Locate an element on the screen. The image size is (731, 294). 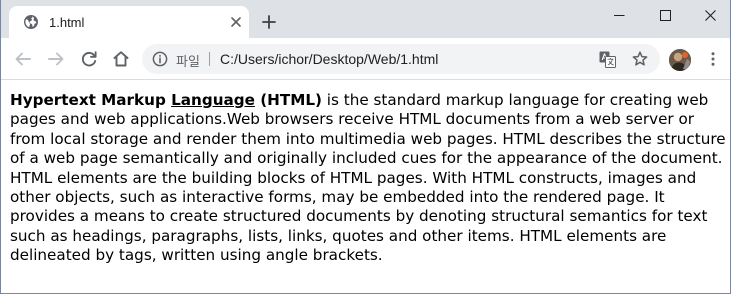
address-bar: 파일 C:/Users/ichor/Desktop/Web/1.html is located at coordinates (401, 59).